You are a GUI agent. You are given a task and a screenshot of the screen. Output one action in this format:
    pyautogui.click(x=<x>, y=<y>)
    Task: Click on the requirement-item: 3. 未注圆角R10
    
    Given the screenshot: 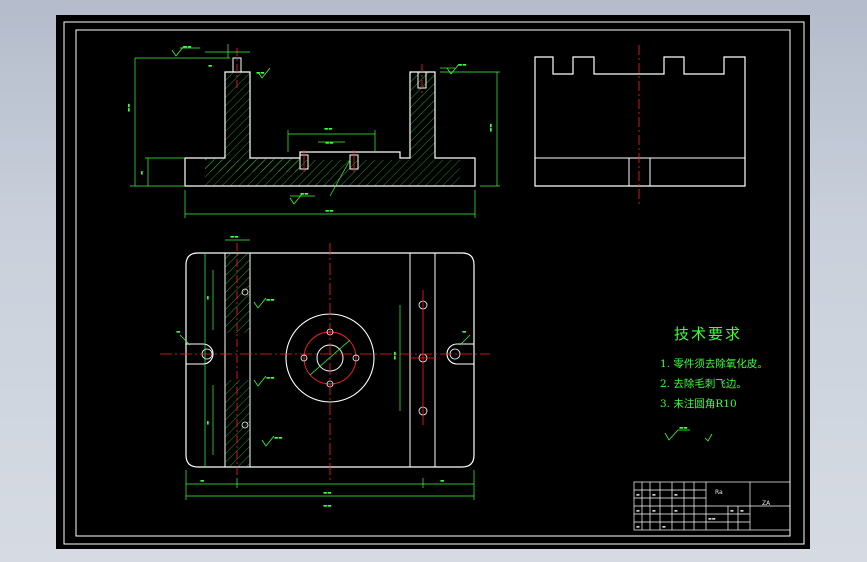 What is the action you would take?
    pyautogui.click(x=698, y=404)
    